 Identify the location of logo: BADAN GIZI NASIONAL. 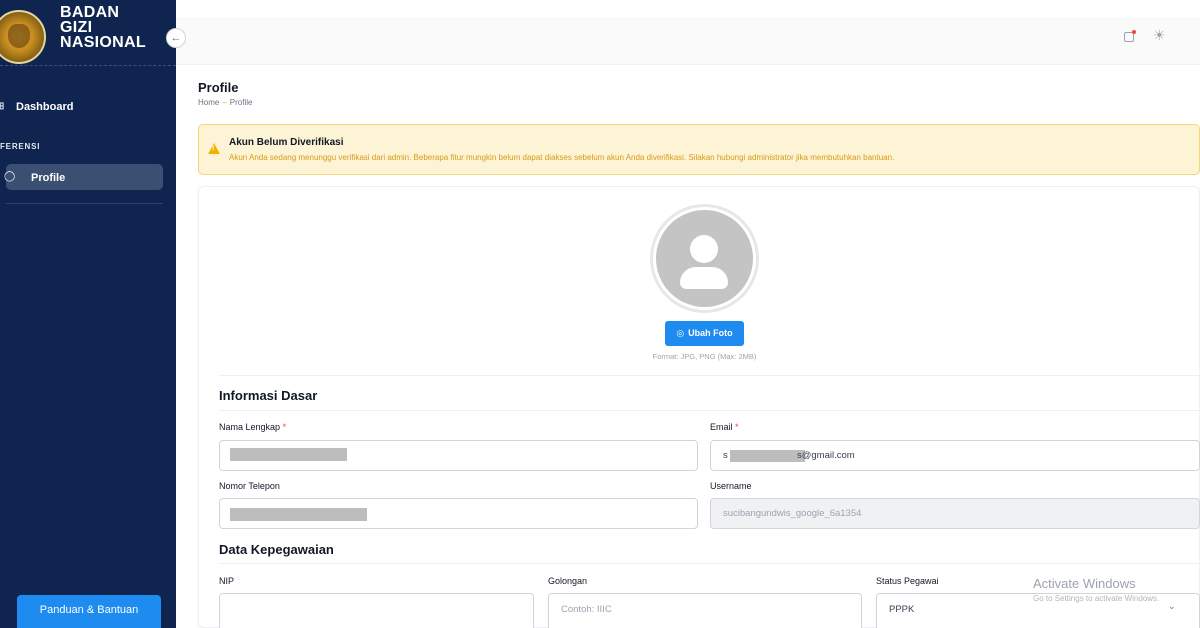
(88, 33).